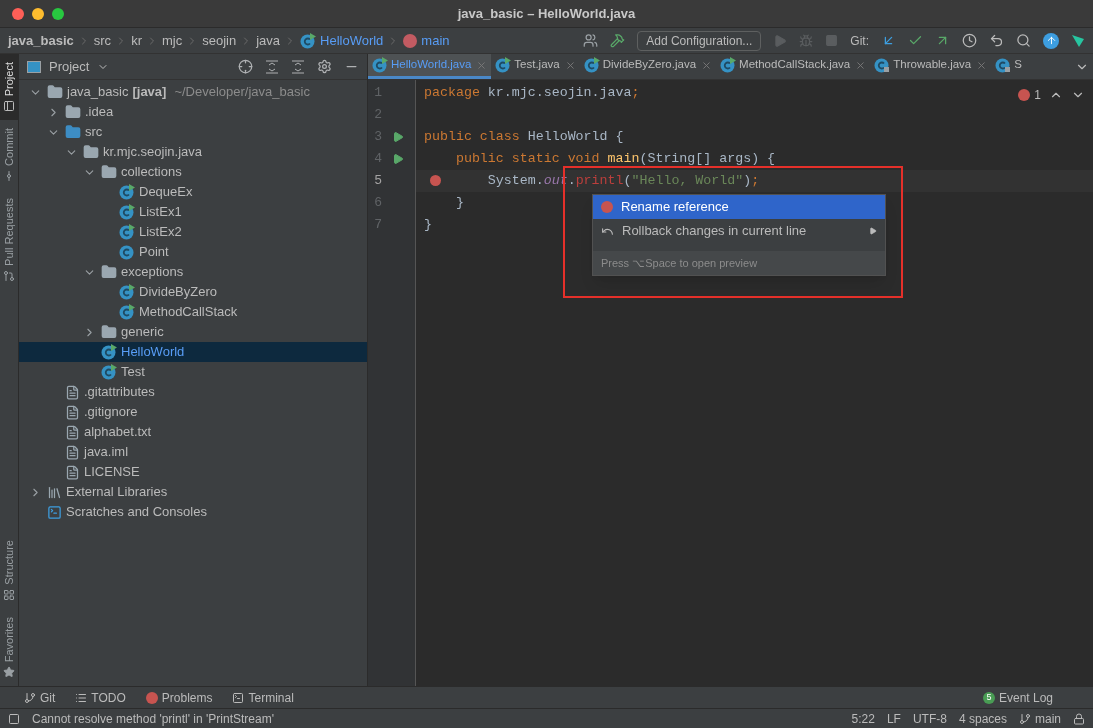 Image resolution: width=1093 pixels, height=728 pixels. What do you see at coordinates (929, 718) in the screenshot?
I see `status-item: UTF-8` at bounding box center [929, 718].